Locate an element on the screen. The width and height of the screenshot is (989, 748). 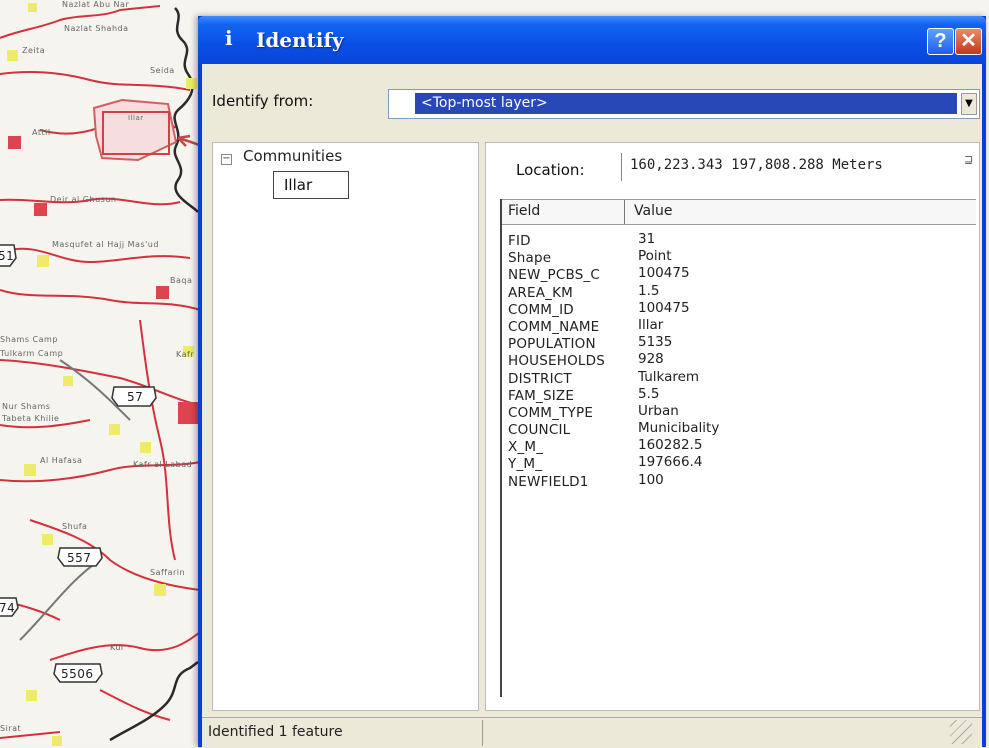
collapse-icon: − is located at coordinates (226, 159).